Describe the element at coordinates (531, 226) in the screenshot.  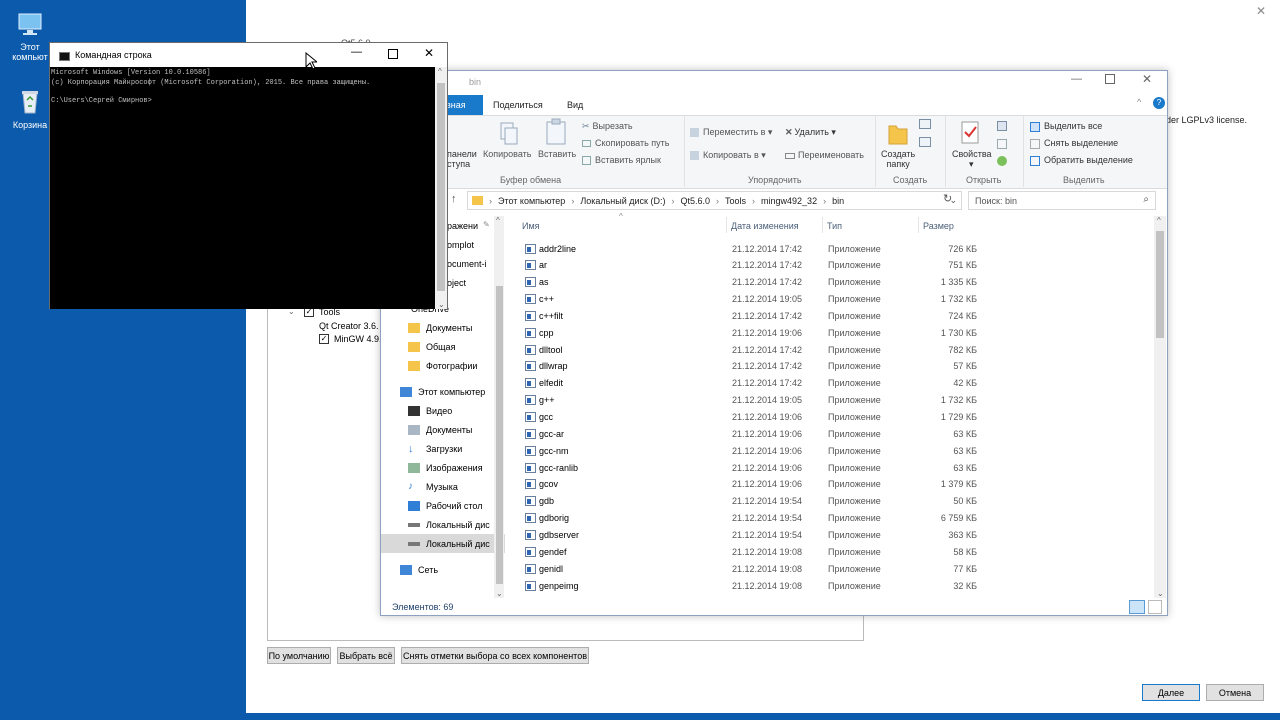
I see `column-header-name: Имя` at that location.